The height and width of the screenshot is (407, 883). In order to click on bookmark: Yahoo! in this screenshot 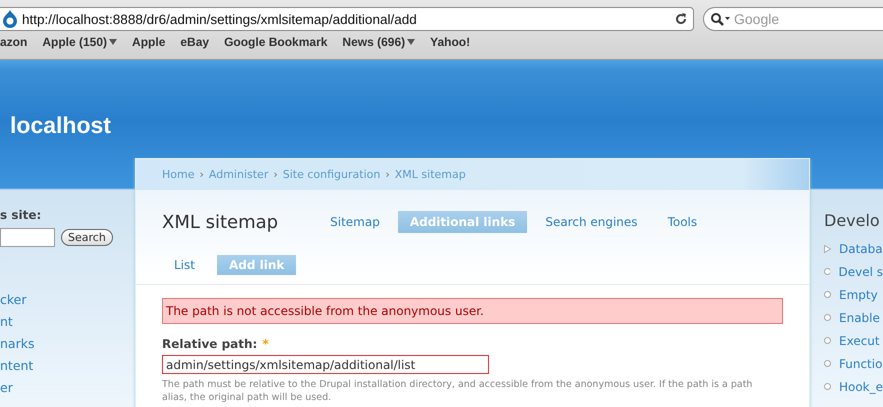, I will do `click(450, 42)`.